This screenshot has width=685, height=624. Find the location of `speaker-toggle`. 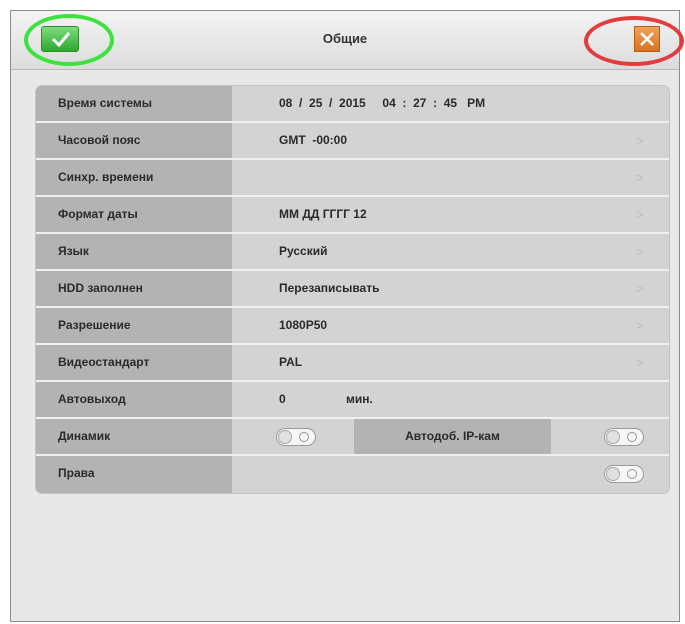

speaker-toggle is located at coordinates (296, 437).